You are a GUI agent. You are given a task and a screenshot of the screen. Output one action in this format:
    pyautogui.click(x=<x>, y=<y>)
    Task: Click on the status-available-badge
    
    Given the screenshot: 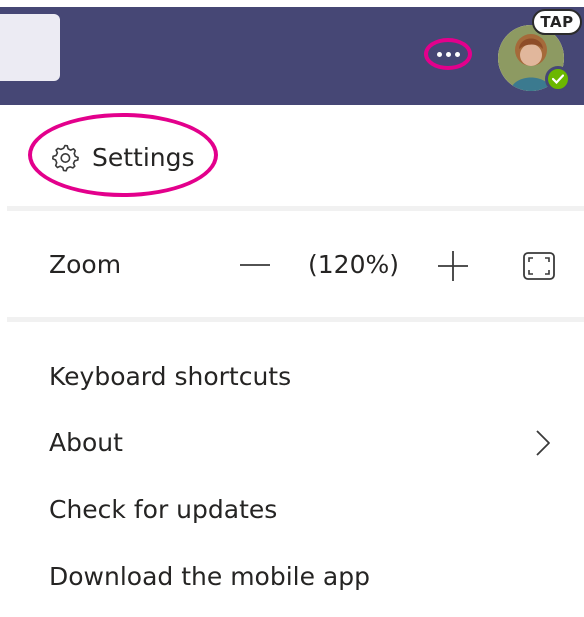 What is the action you would take?
    pyautogui.click(x=558, y=79)
    